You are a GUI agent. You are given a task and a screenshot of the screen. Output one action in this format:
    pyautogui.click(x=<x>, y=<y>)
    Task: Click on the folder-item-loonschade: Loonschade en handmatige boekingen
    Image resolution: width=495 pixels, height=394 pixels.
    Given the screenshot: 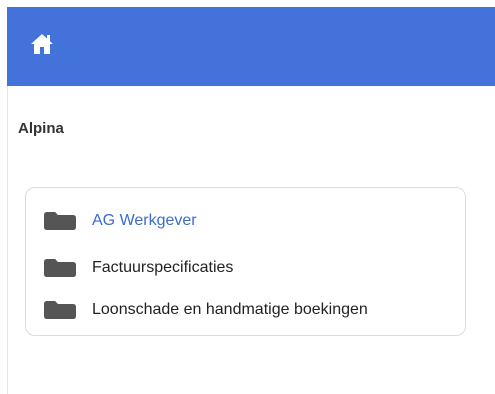 What is the action you would take?
    pyautogui.click(x=206, y=310)
    